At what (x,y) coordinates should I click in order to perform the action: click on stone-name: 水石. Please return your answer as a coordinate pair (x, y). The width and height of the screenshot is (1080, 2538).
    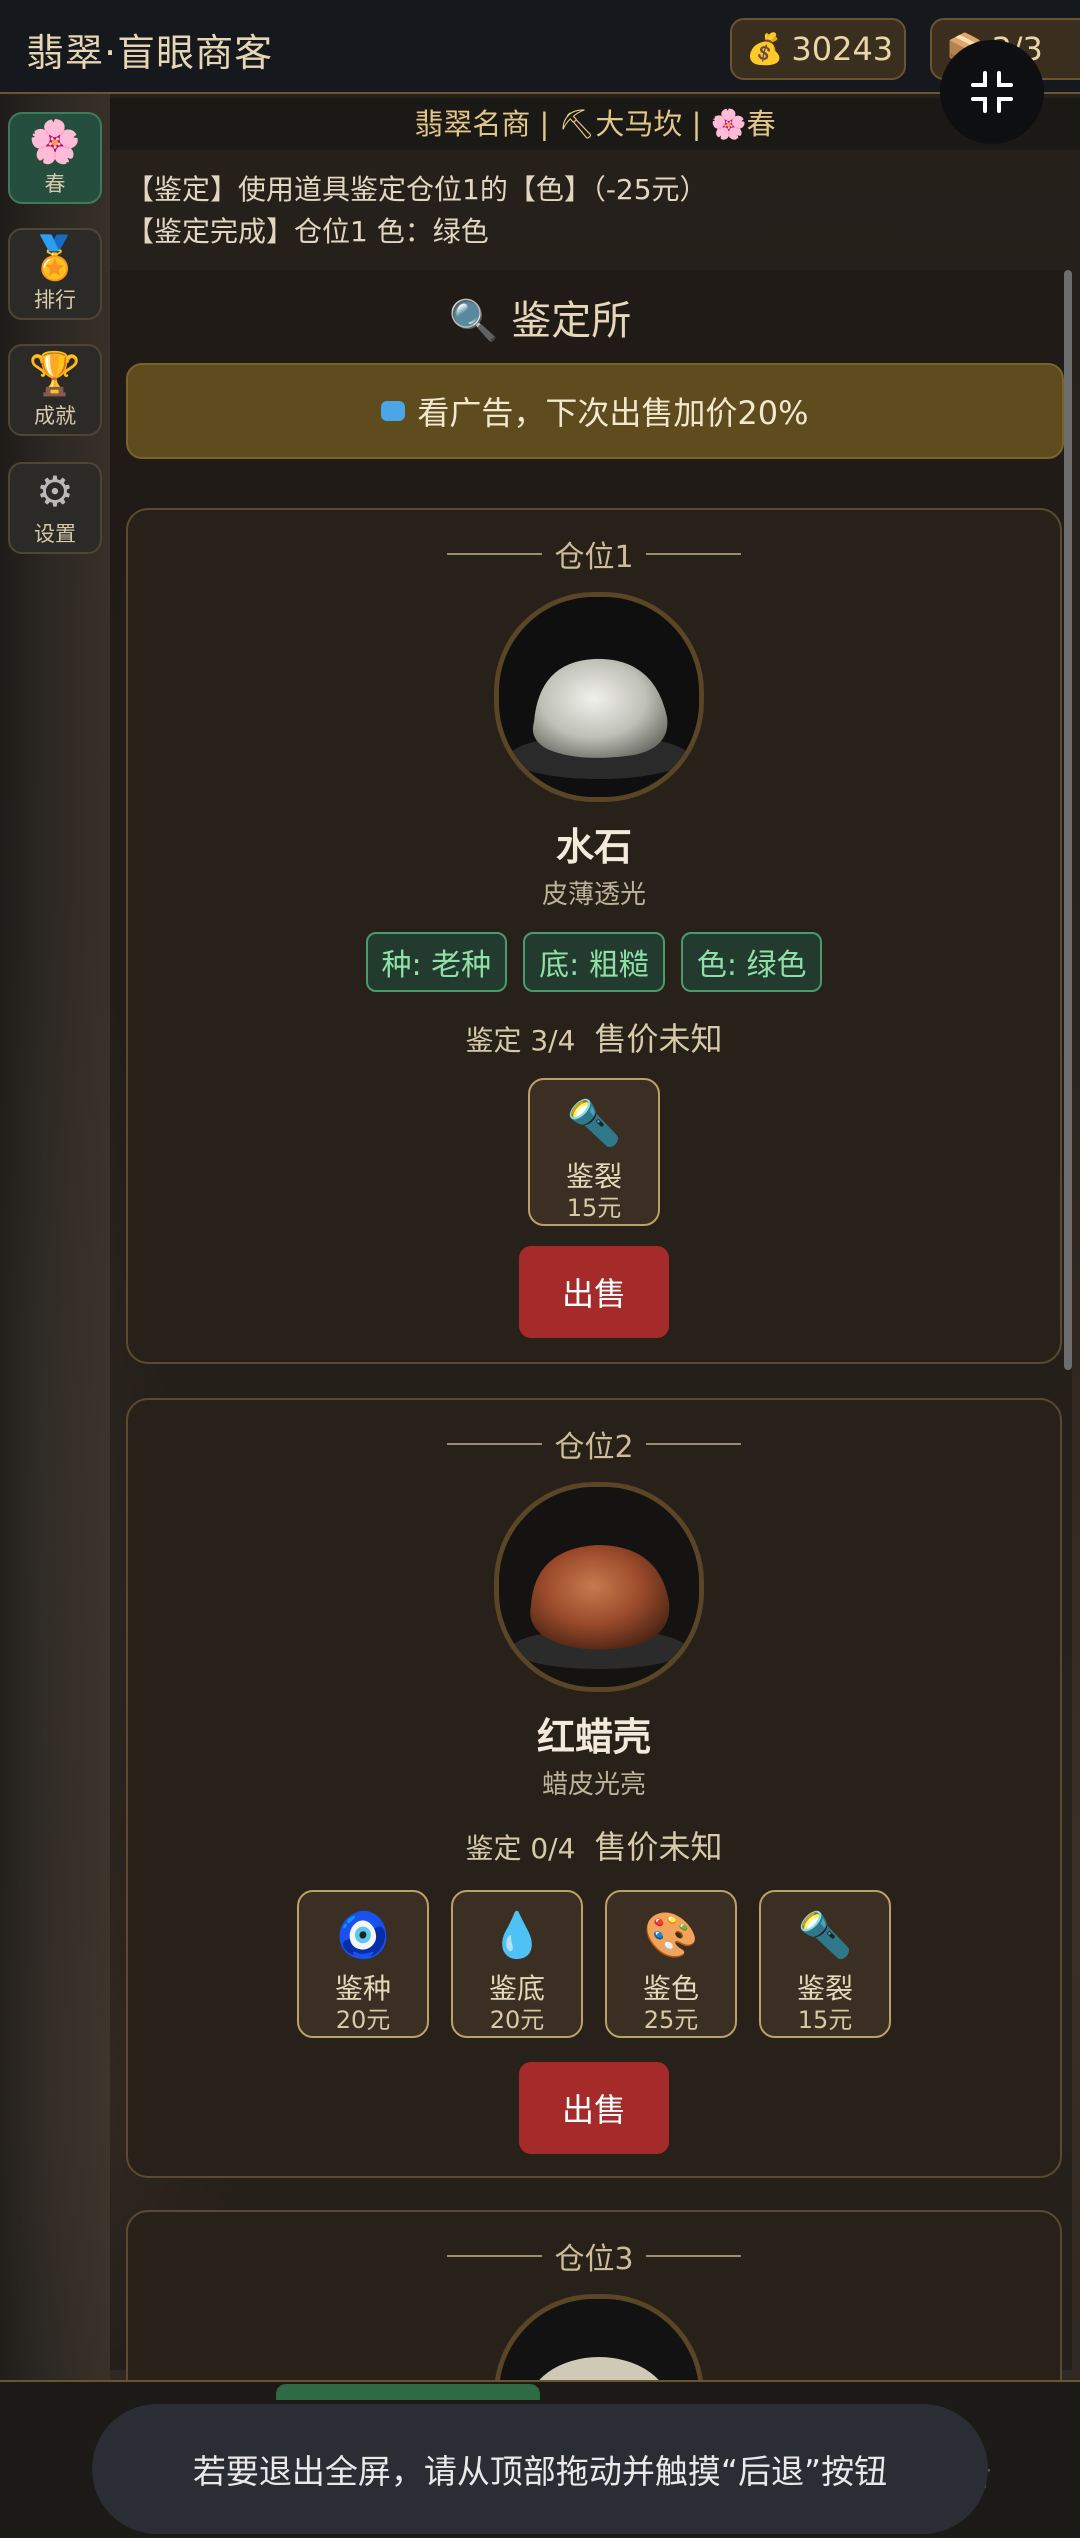
    Looking at the image, I should click on (593, 847).